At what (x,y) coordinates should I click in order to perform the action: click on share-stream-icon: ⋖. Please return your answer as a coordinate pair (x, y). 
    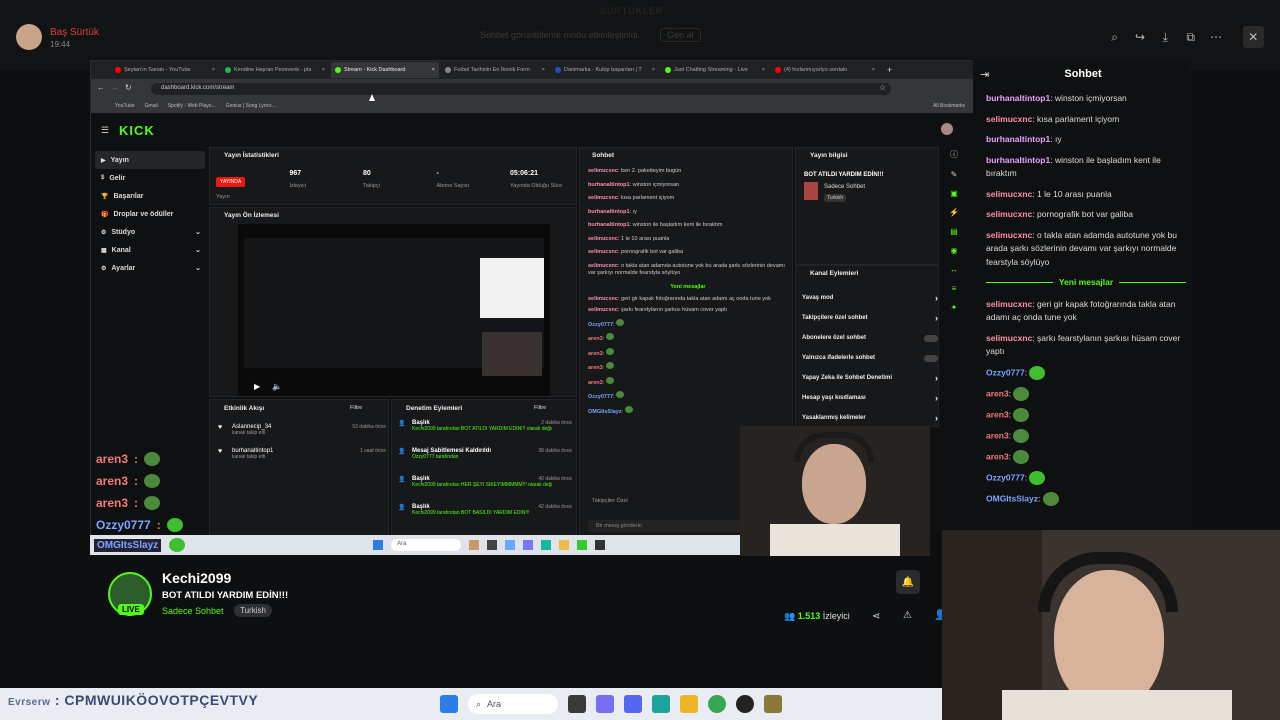
    Looking at the image, I should click on (876, 616).